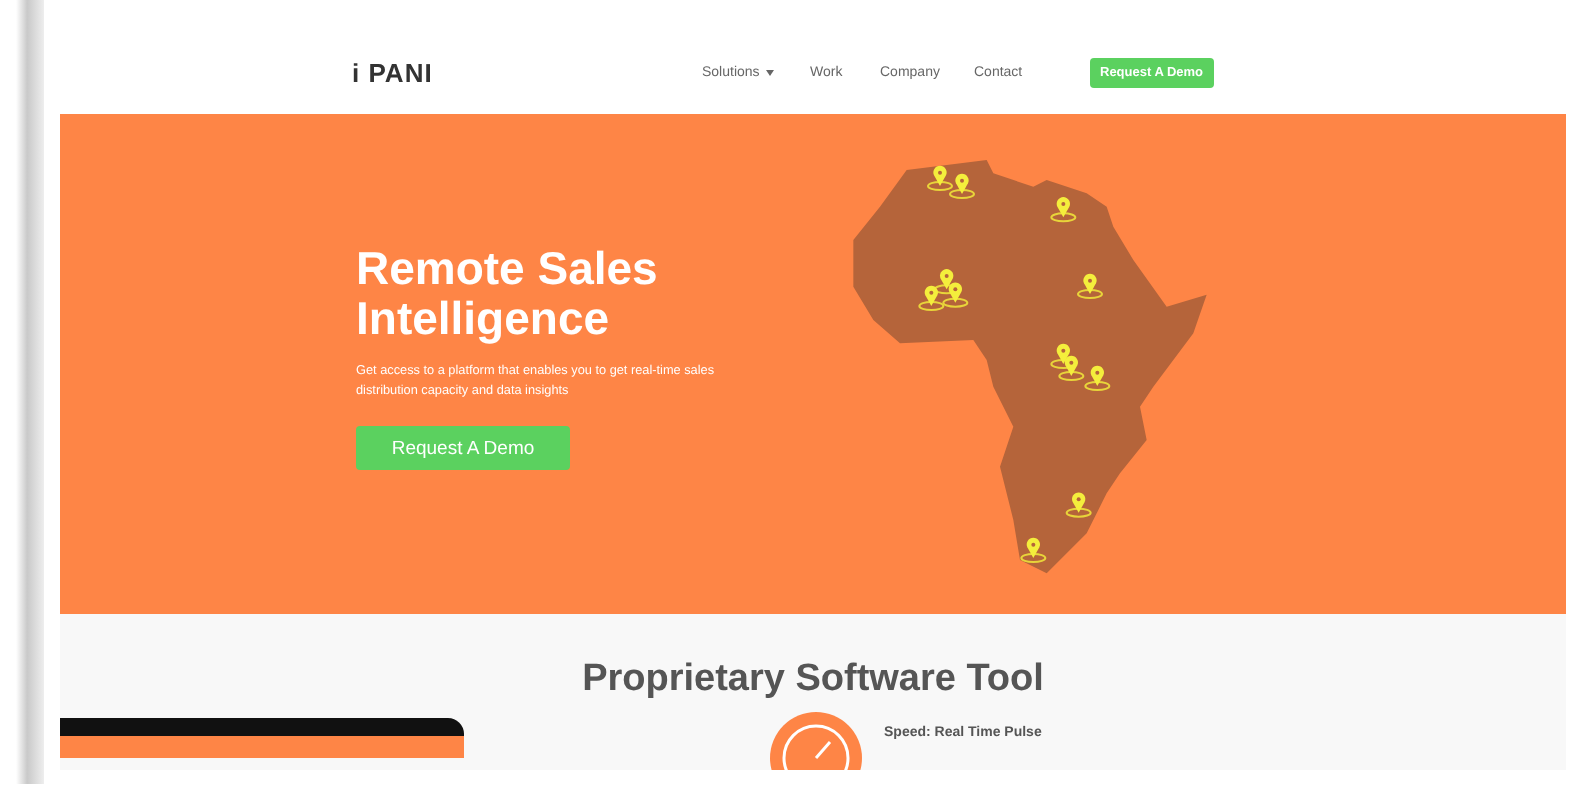 Image resolution: width=1578 pixels, height=802 pixels. I want to click on section-title: Proprietary Software Tool, so click(813, 680).